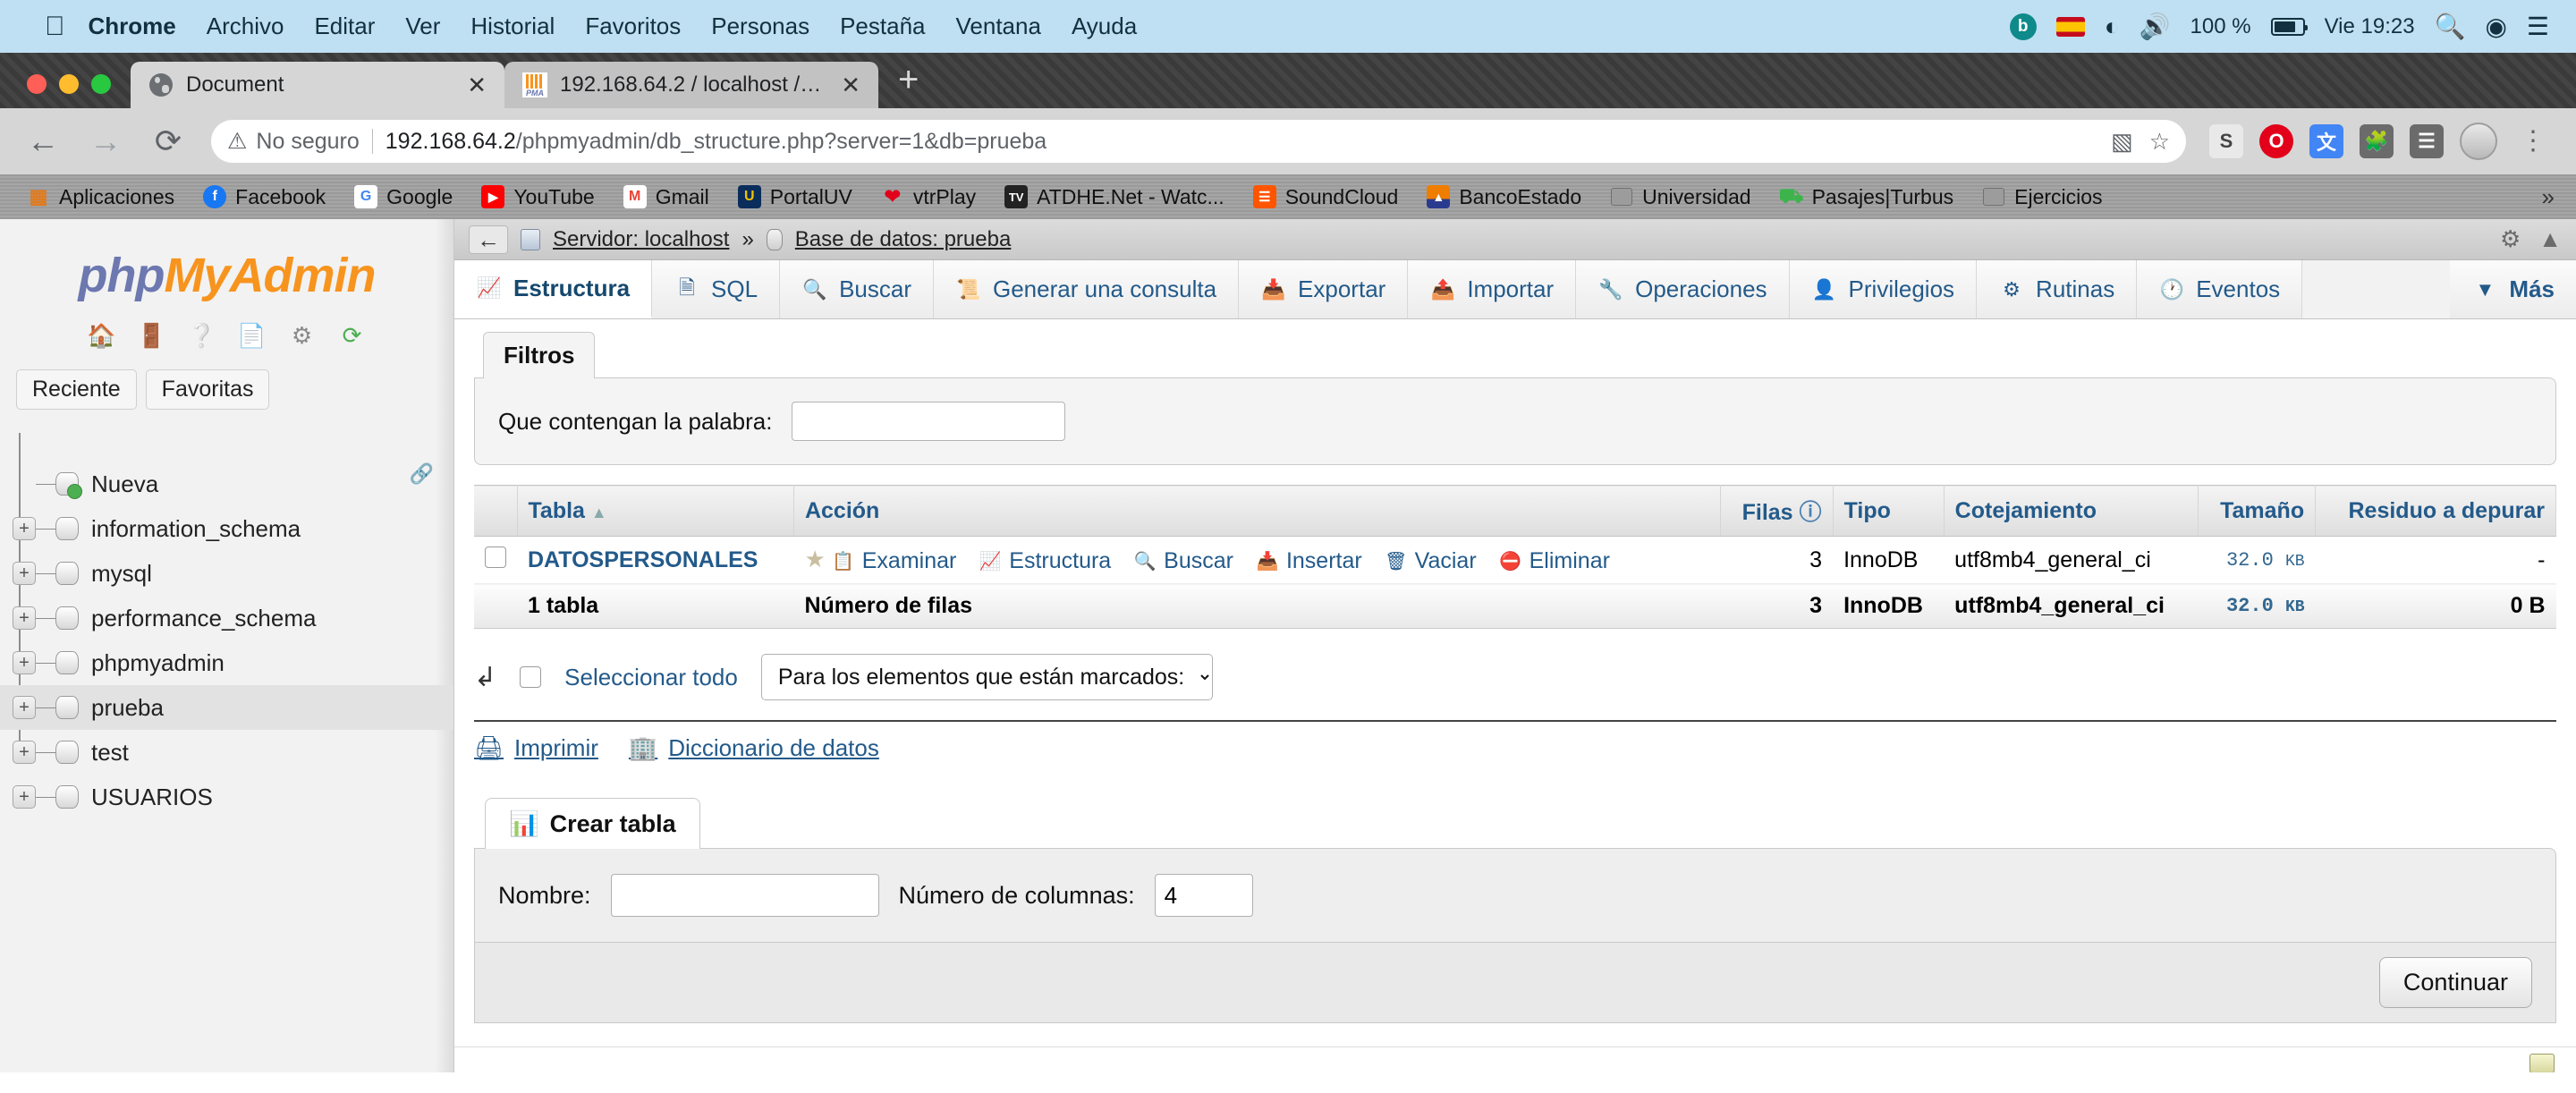 Image resolution: width=2576 pixels, height=1093 pixels. I want to click on db-tree-item-test: + test, so click(226, 752).